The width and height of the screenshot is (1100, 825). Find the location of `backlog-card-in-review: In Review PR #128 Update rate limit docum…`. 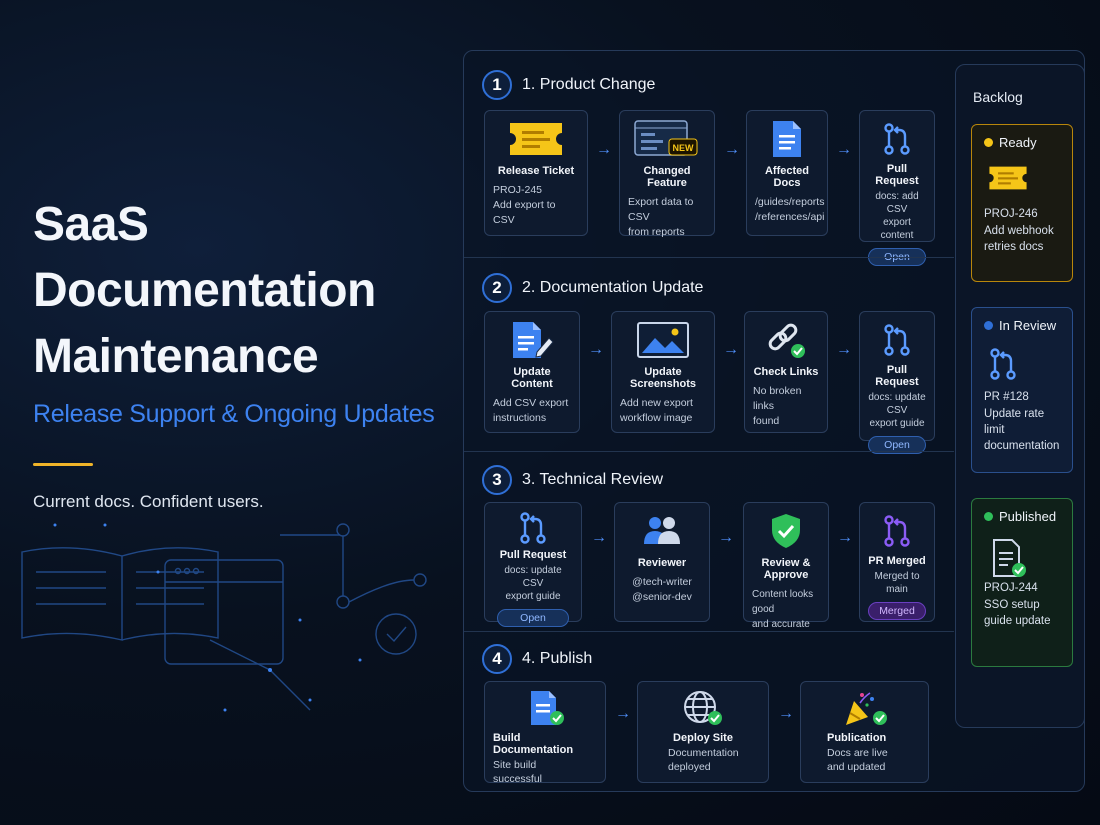

backlog-card-in-review: In Review PR #128 Update rate limit docum… is located at coordinates (1022, 390).